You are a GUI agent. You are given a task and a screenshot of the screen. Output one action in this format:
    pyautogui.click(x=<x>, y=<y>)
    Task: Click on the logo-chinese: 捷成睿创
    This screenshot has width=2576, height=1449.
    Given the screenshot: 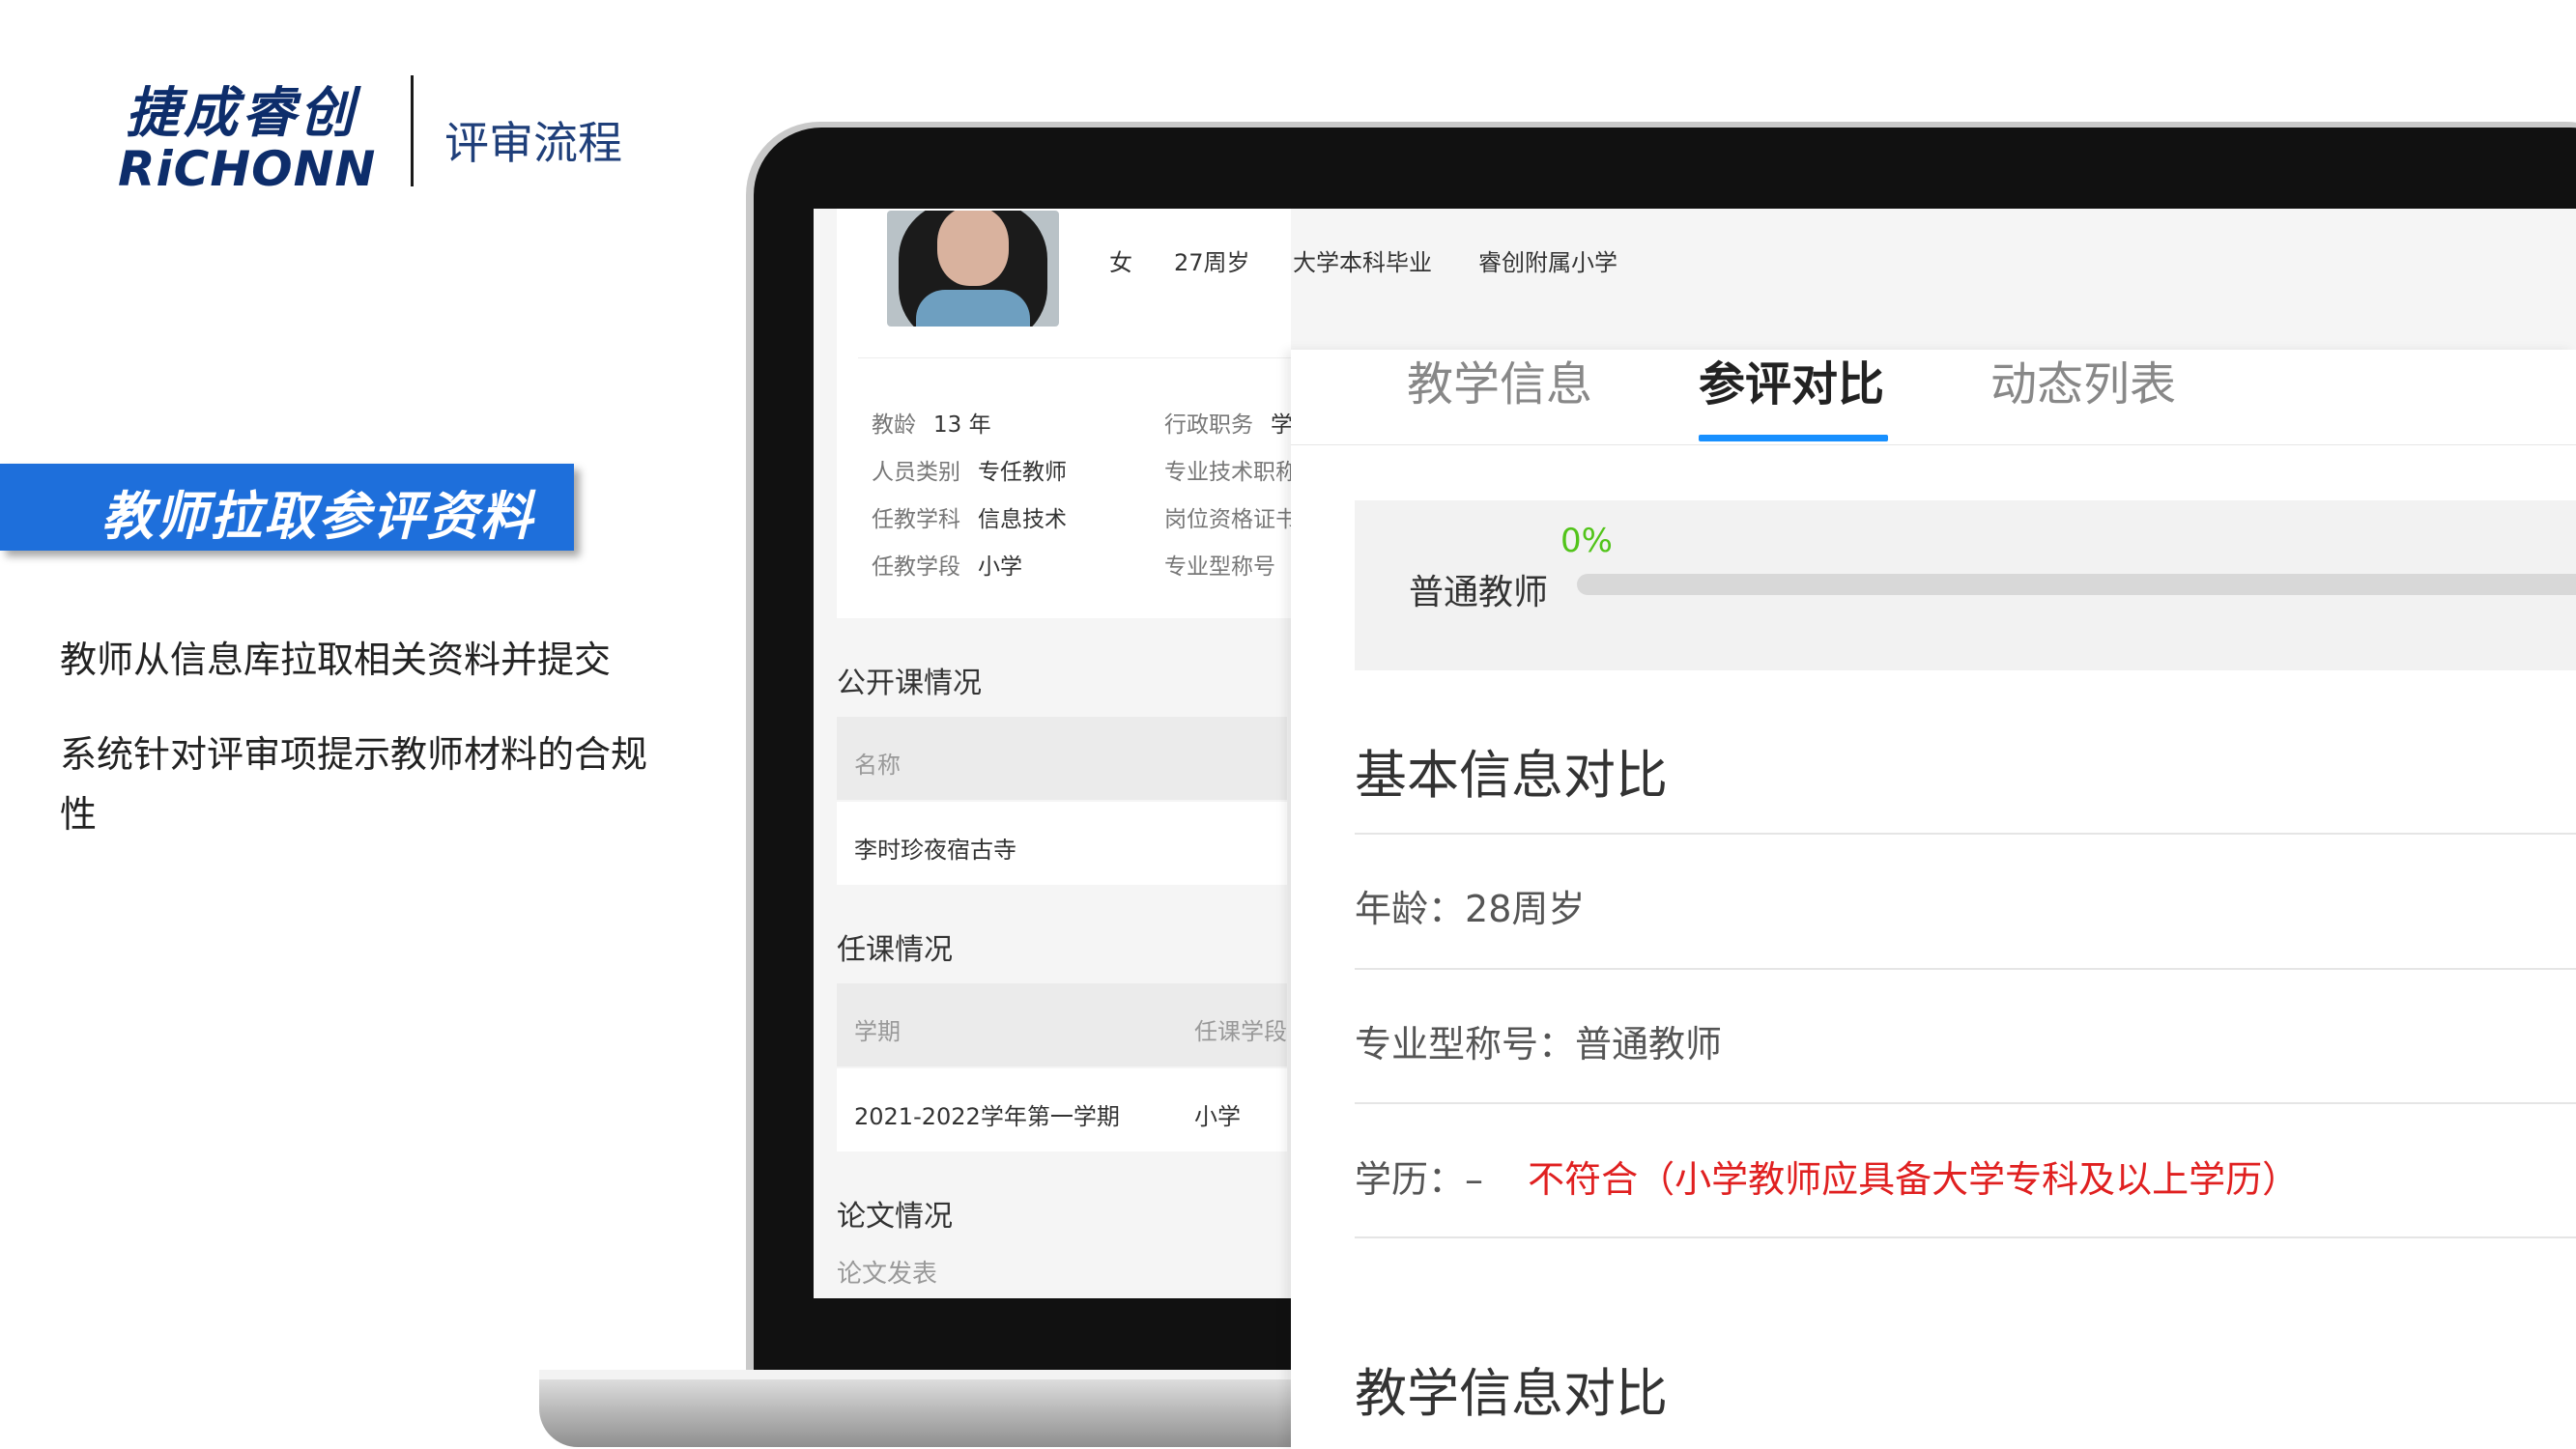 What is the action you would take?
    pyautogui.click(x=242, y=113)
    